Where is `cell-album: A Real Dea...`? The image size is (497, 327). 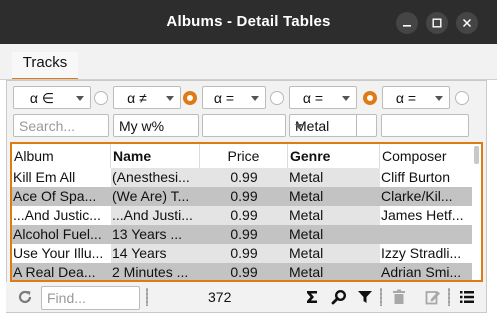
cell-album: A Real Dea... is located at coordinates (61, 271).